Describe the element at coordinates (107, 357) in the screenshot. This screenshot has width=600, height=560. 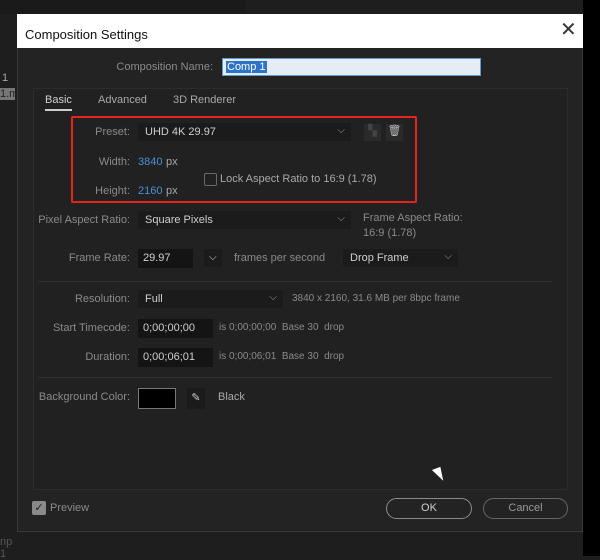
I see `duration-label: Duration:` at that location.